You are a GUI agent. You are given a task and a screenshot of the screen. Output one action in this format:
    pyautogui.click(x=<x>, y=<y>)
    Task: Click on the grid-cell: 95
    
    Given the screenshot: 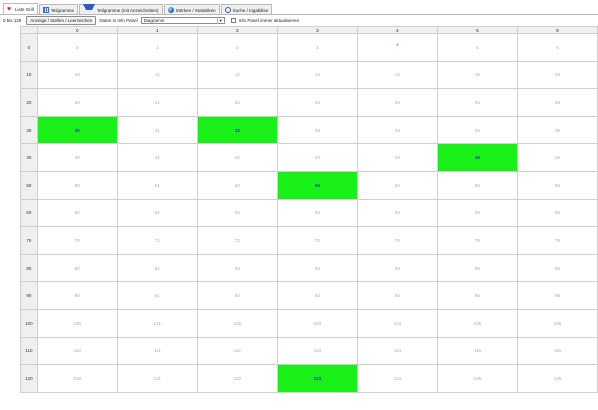 What is the action you would take?
    pyautogui.click(x=477, y=295)
    